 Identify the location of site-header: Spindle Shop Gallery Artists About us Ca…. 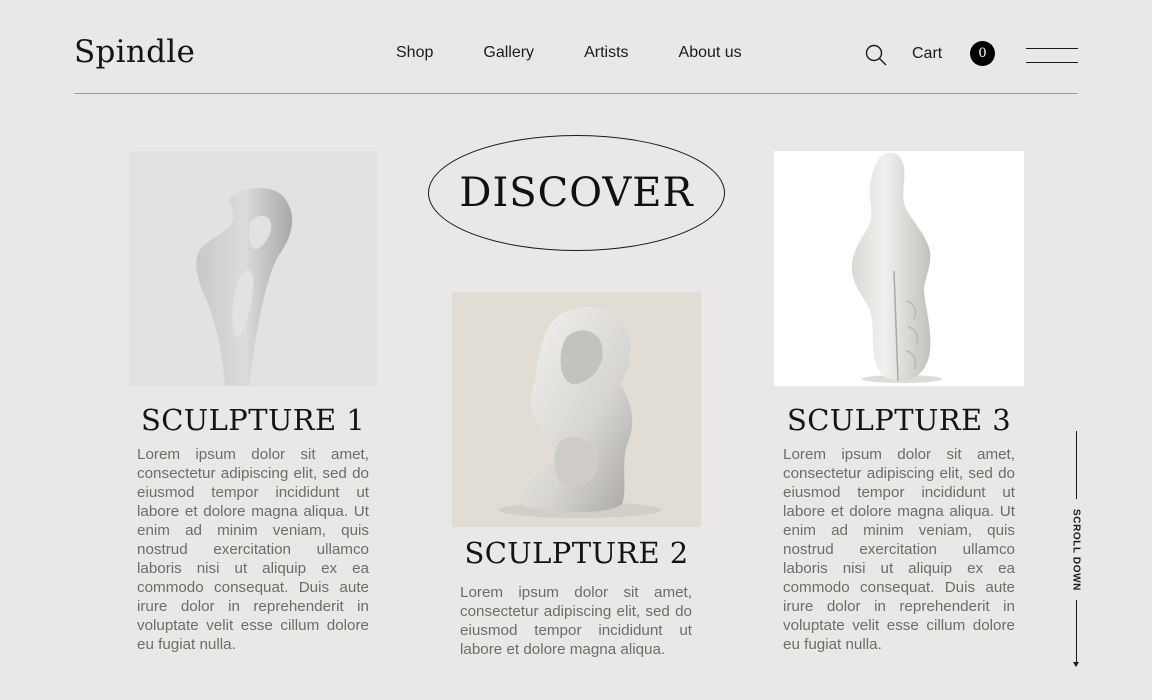
(576, 47).